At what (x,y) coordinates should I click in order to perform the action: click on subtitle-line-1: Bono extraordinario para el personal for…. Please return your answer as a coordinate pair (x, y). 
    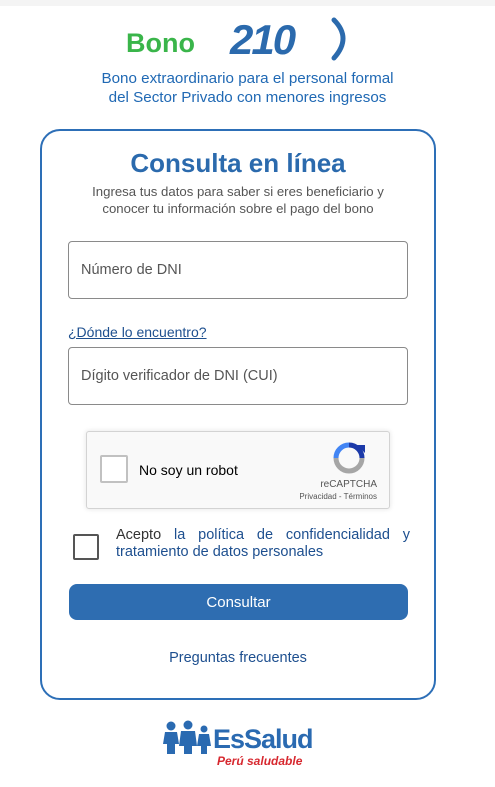
    Looking at the image, I should click on (247, 78).